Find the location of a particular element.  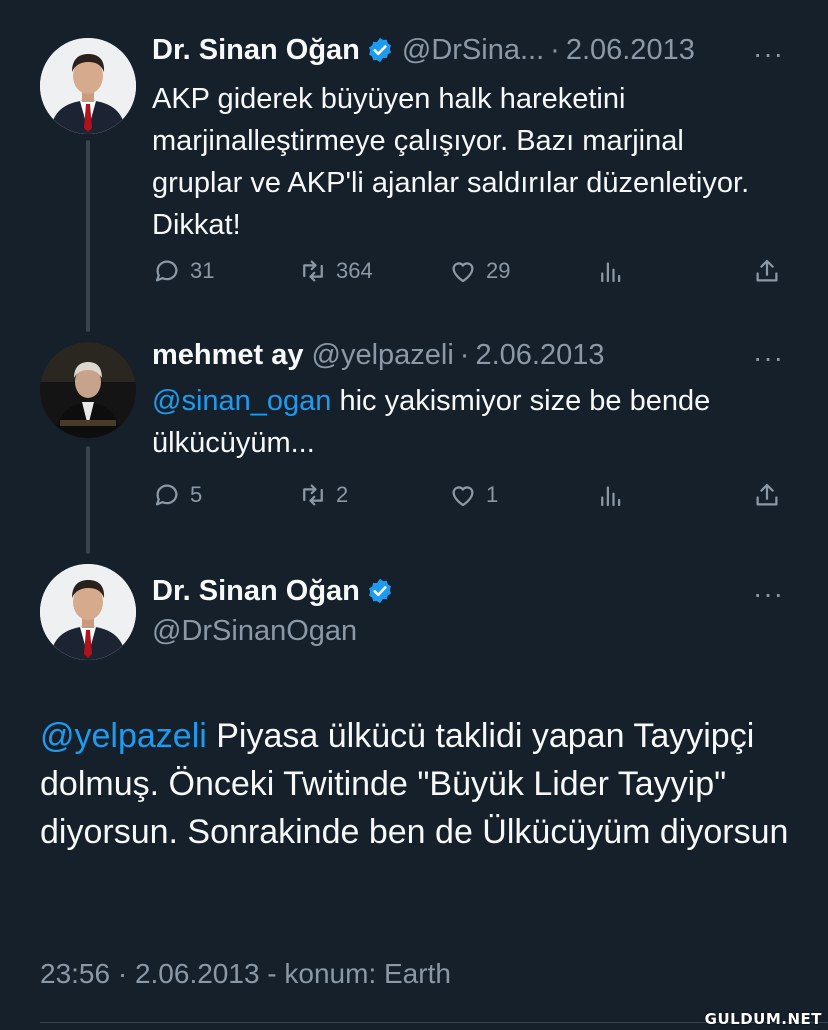

reply-count: 5 is located at coordinates (196, 494).